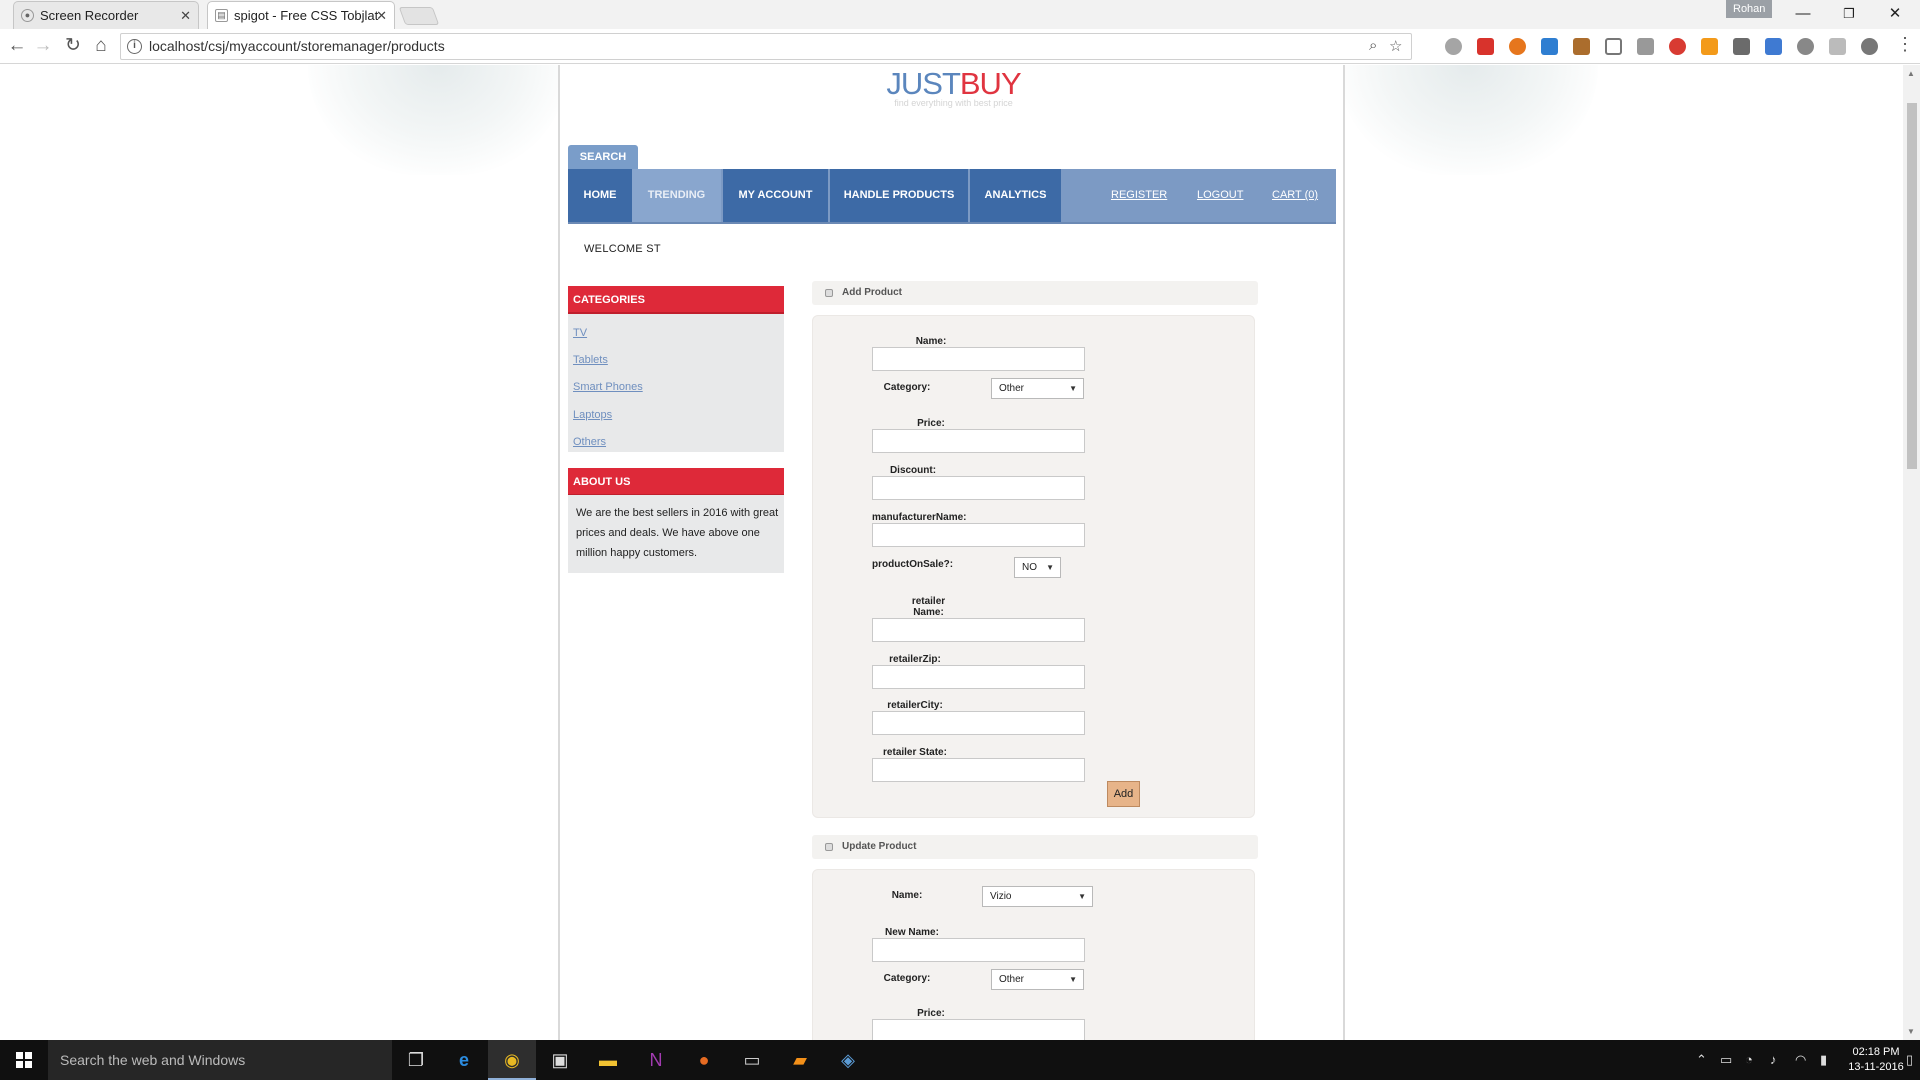 The height and width of the screenshot is (1080, 1920). Describe the element at coordinates (1911, 73) in the screenshot. I see `scroll-up-icon: ▲` at that location.